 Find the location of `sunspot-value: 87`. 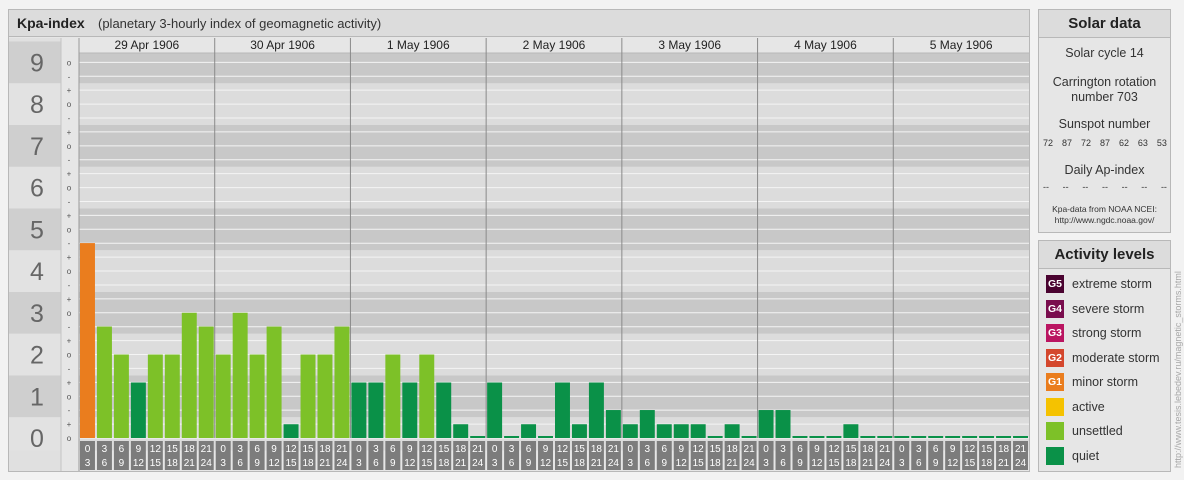

sunspot-value: 87 is located at coordinates (1104, 143).